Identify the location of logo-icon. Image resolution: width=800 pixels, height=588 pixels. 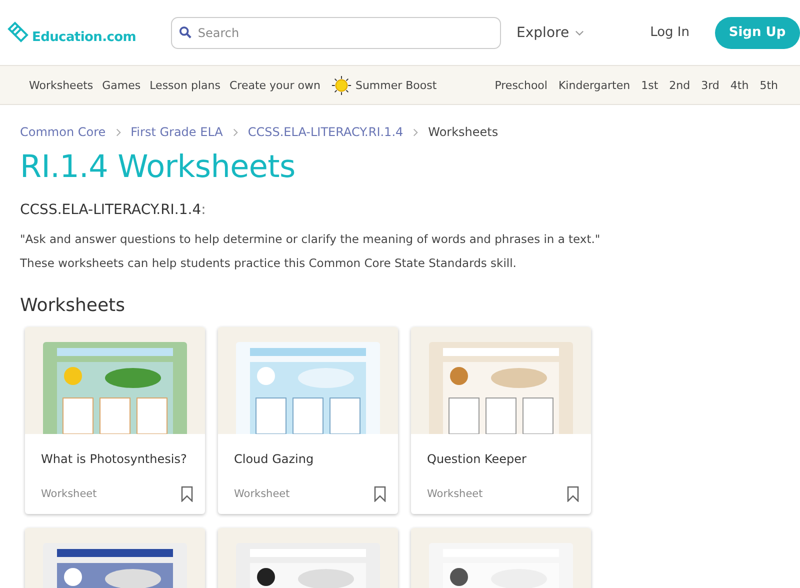
(18, 32).